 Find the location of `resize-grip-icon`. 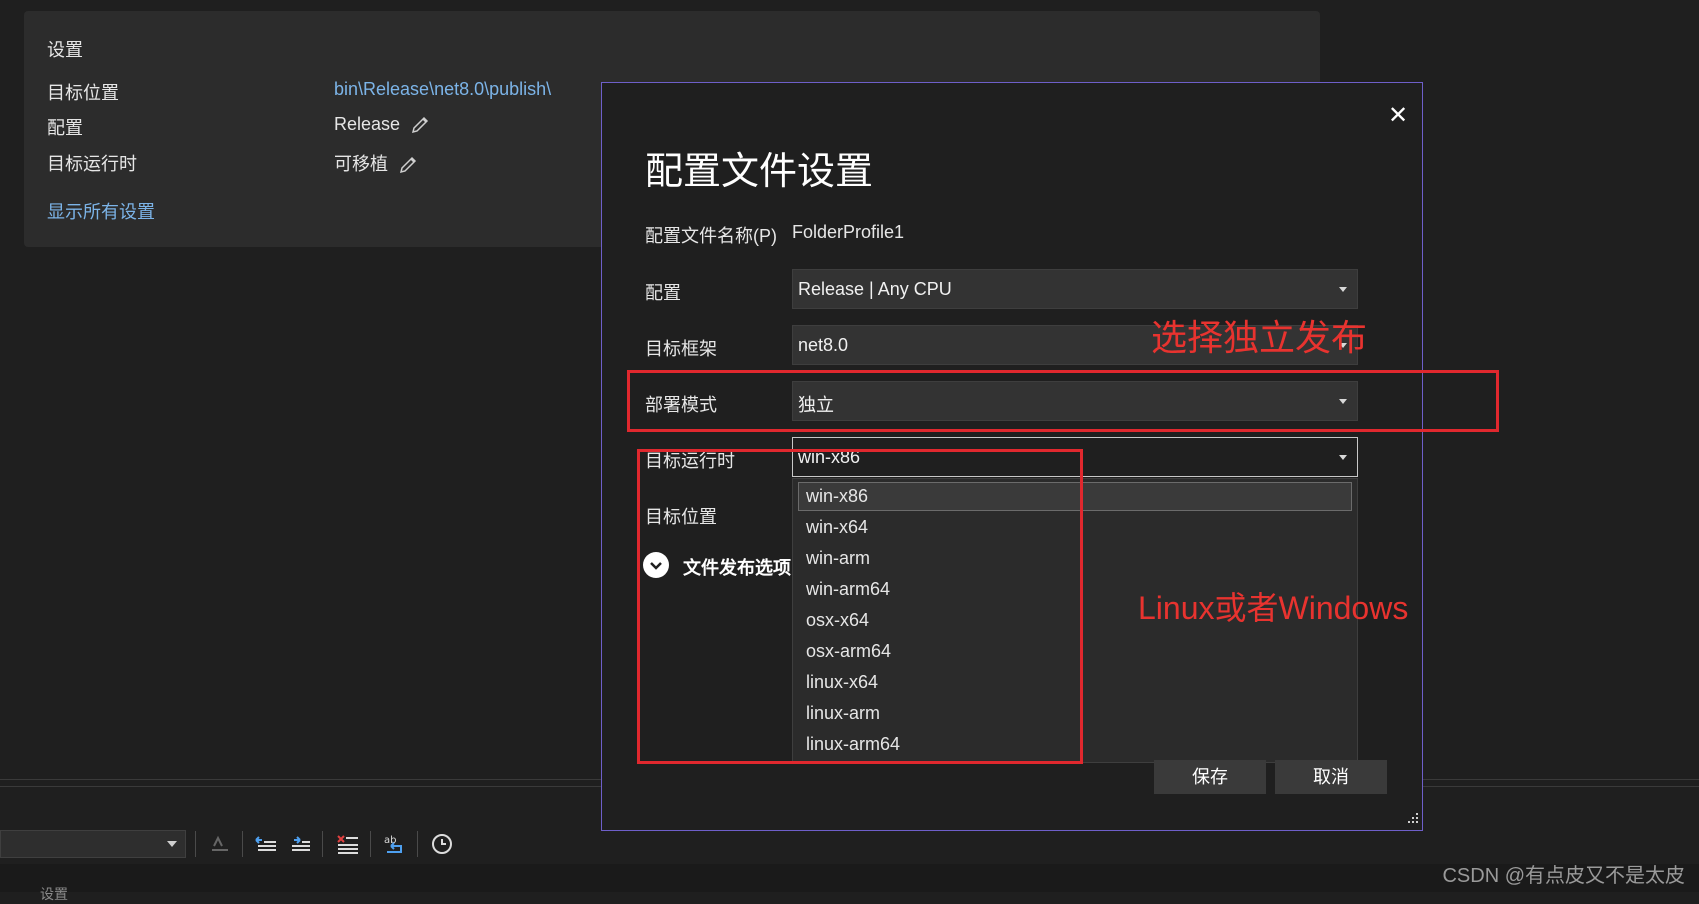

resize-grip-icon is located at coordinates (1412, 818).